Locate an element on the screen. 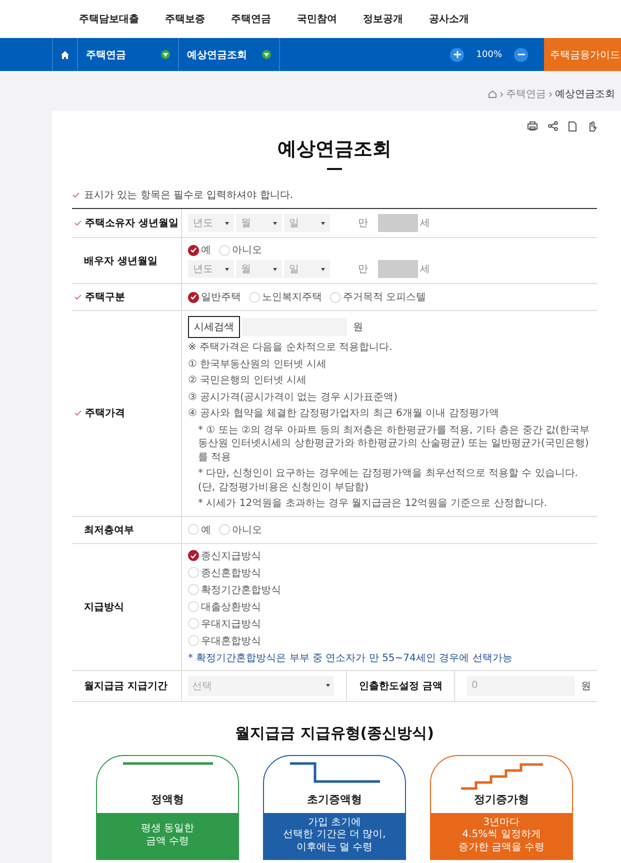 This screenshot has width=621, height=863. type-description: 평생 동일한 금액 수령 is located at coordinates (167, 835).